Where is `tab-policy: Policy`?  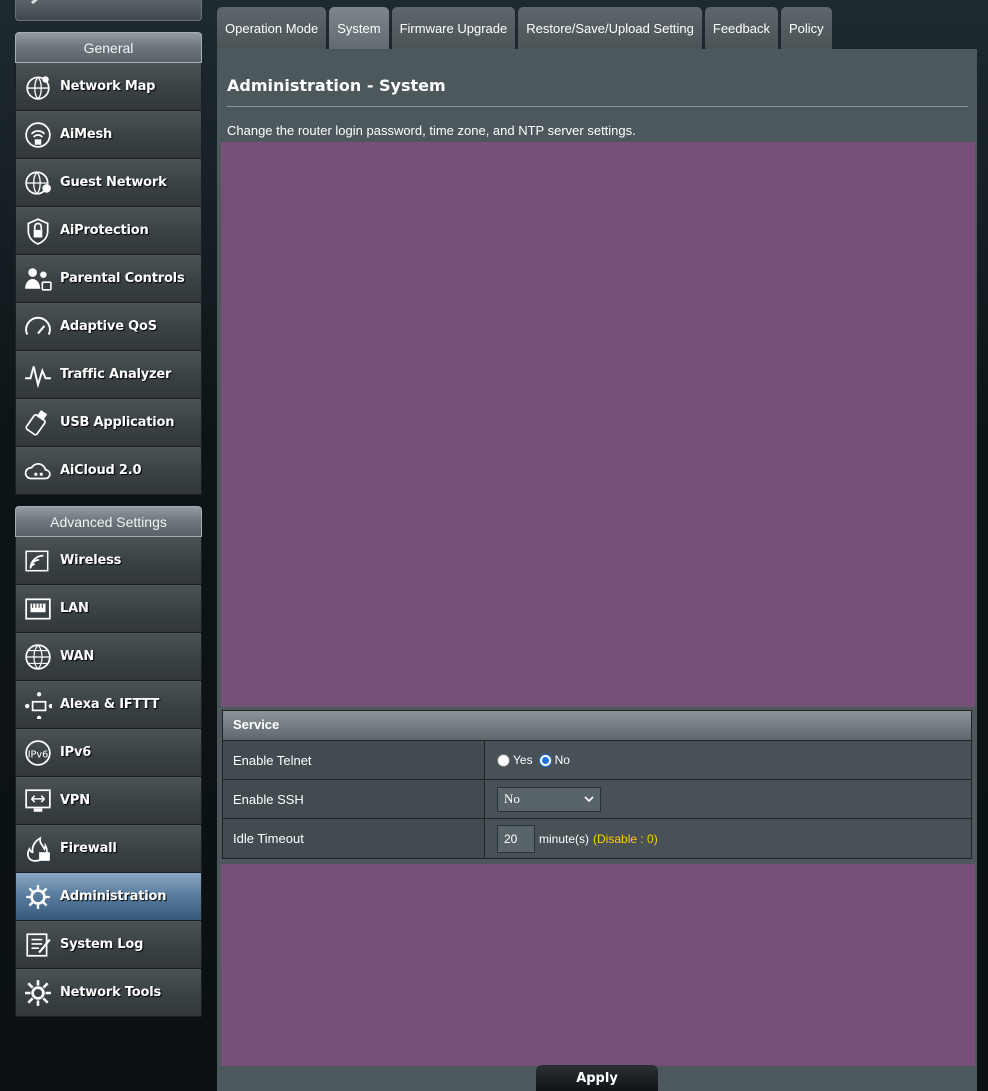 tab-policy: Policy is located at coordinates (806, 28).